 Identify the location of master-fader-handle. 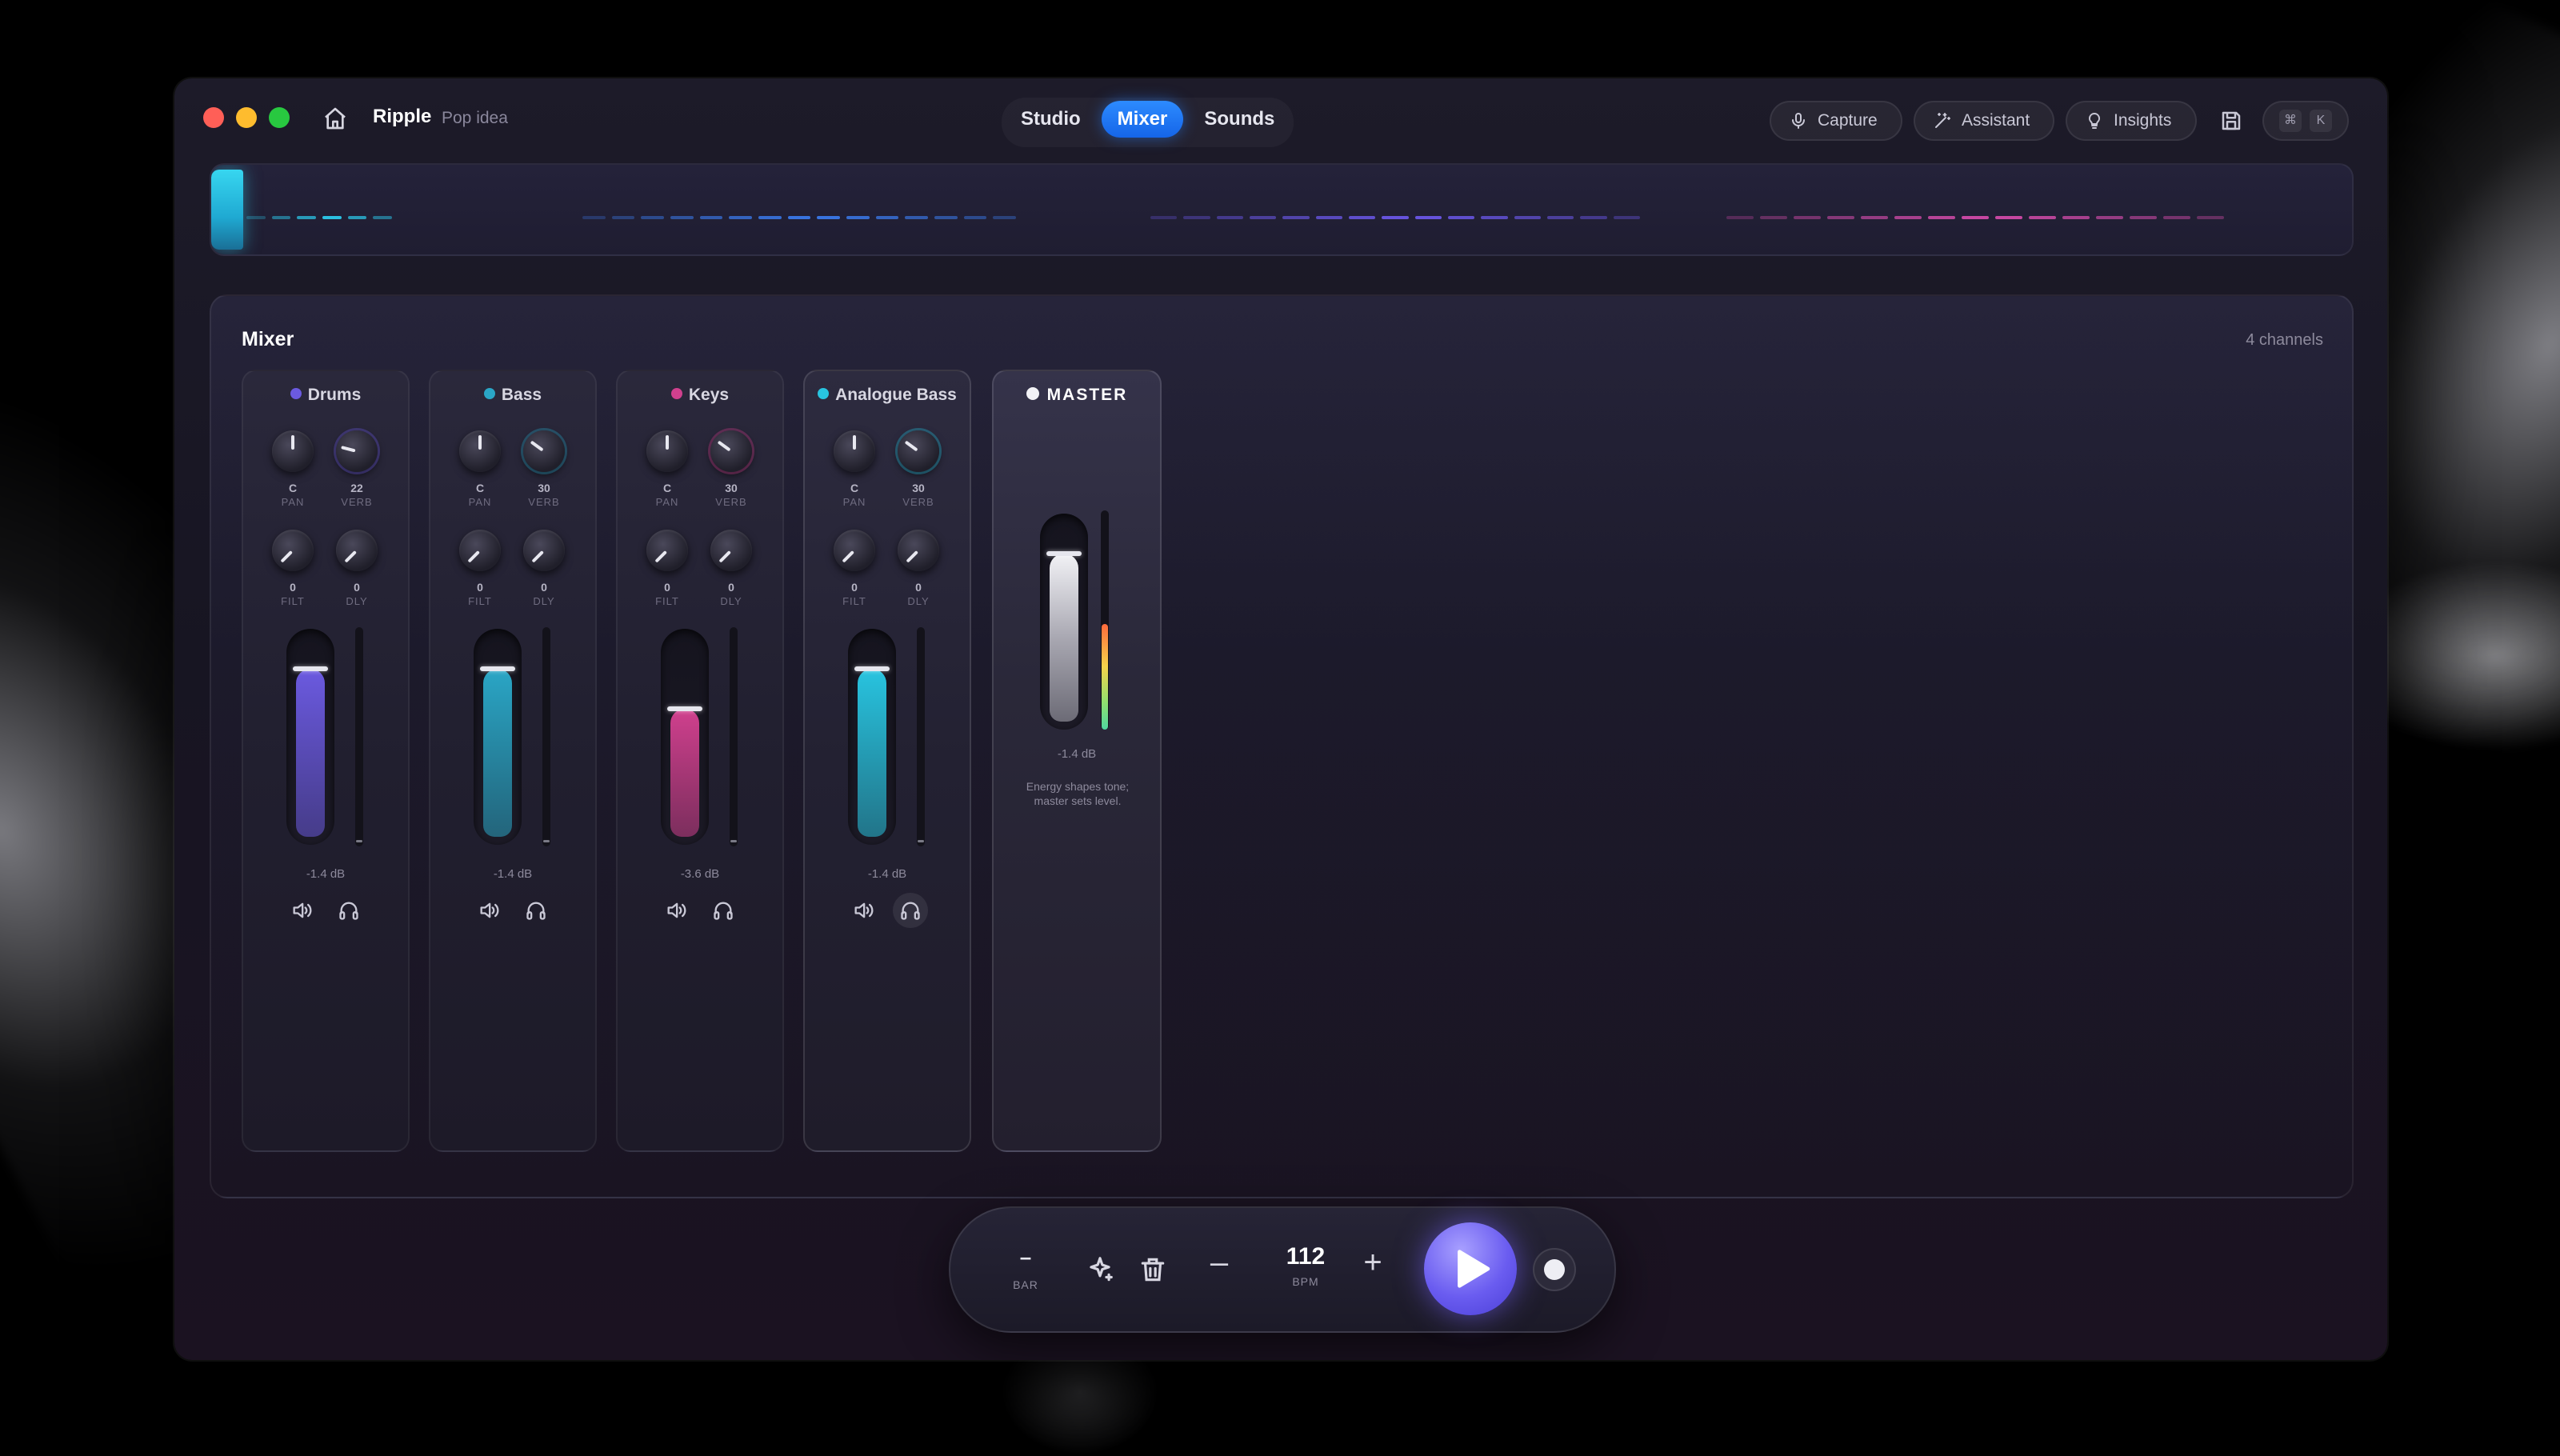
(1064, 553).